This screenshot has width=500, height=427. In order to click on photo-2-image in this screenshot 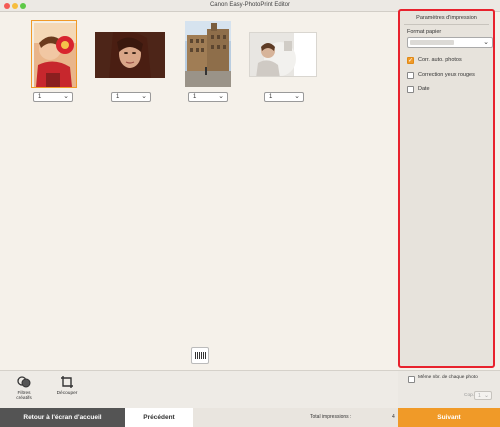, I will do `click(130, 55)`.